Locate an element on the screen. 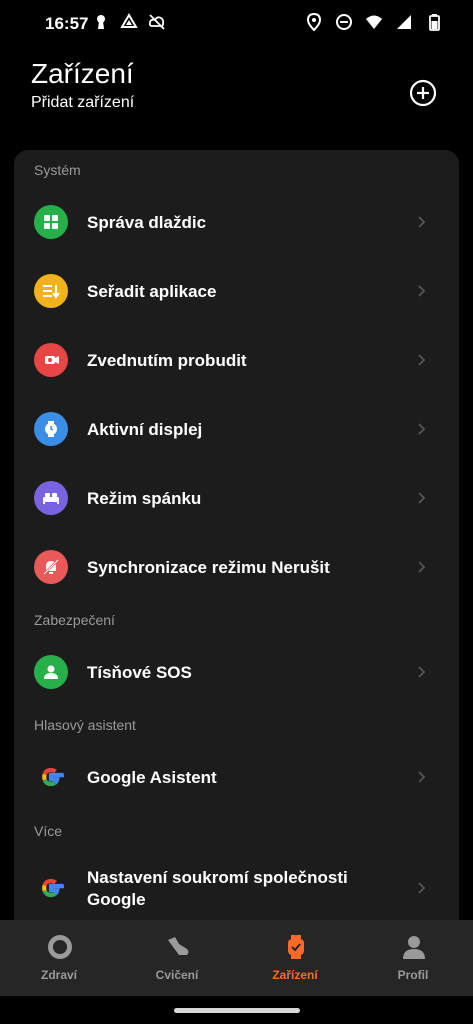 This screenshot has width=473, height=1024. list-item-dnd-sync: Synchronizace režimu Nerušit is located at coordinates (236, 567).